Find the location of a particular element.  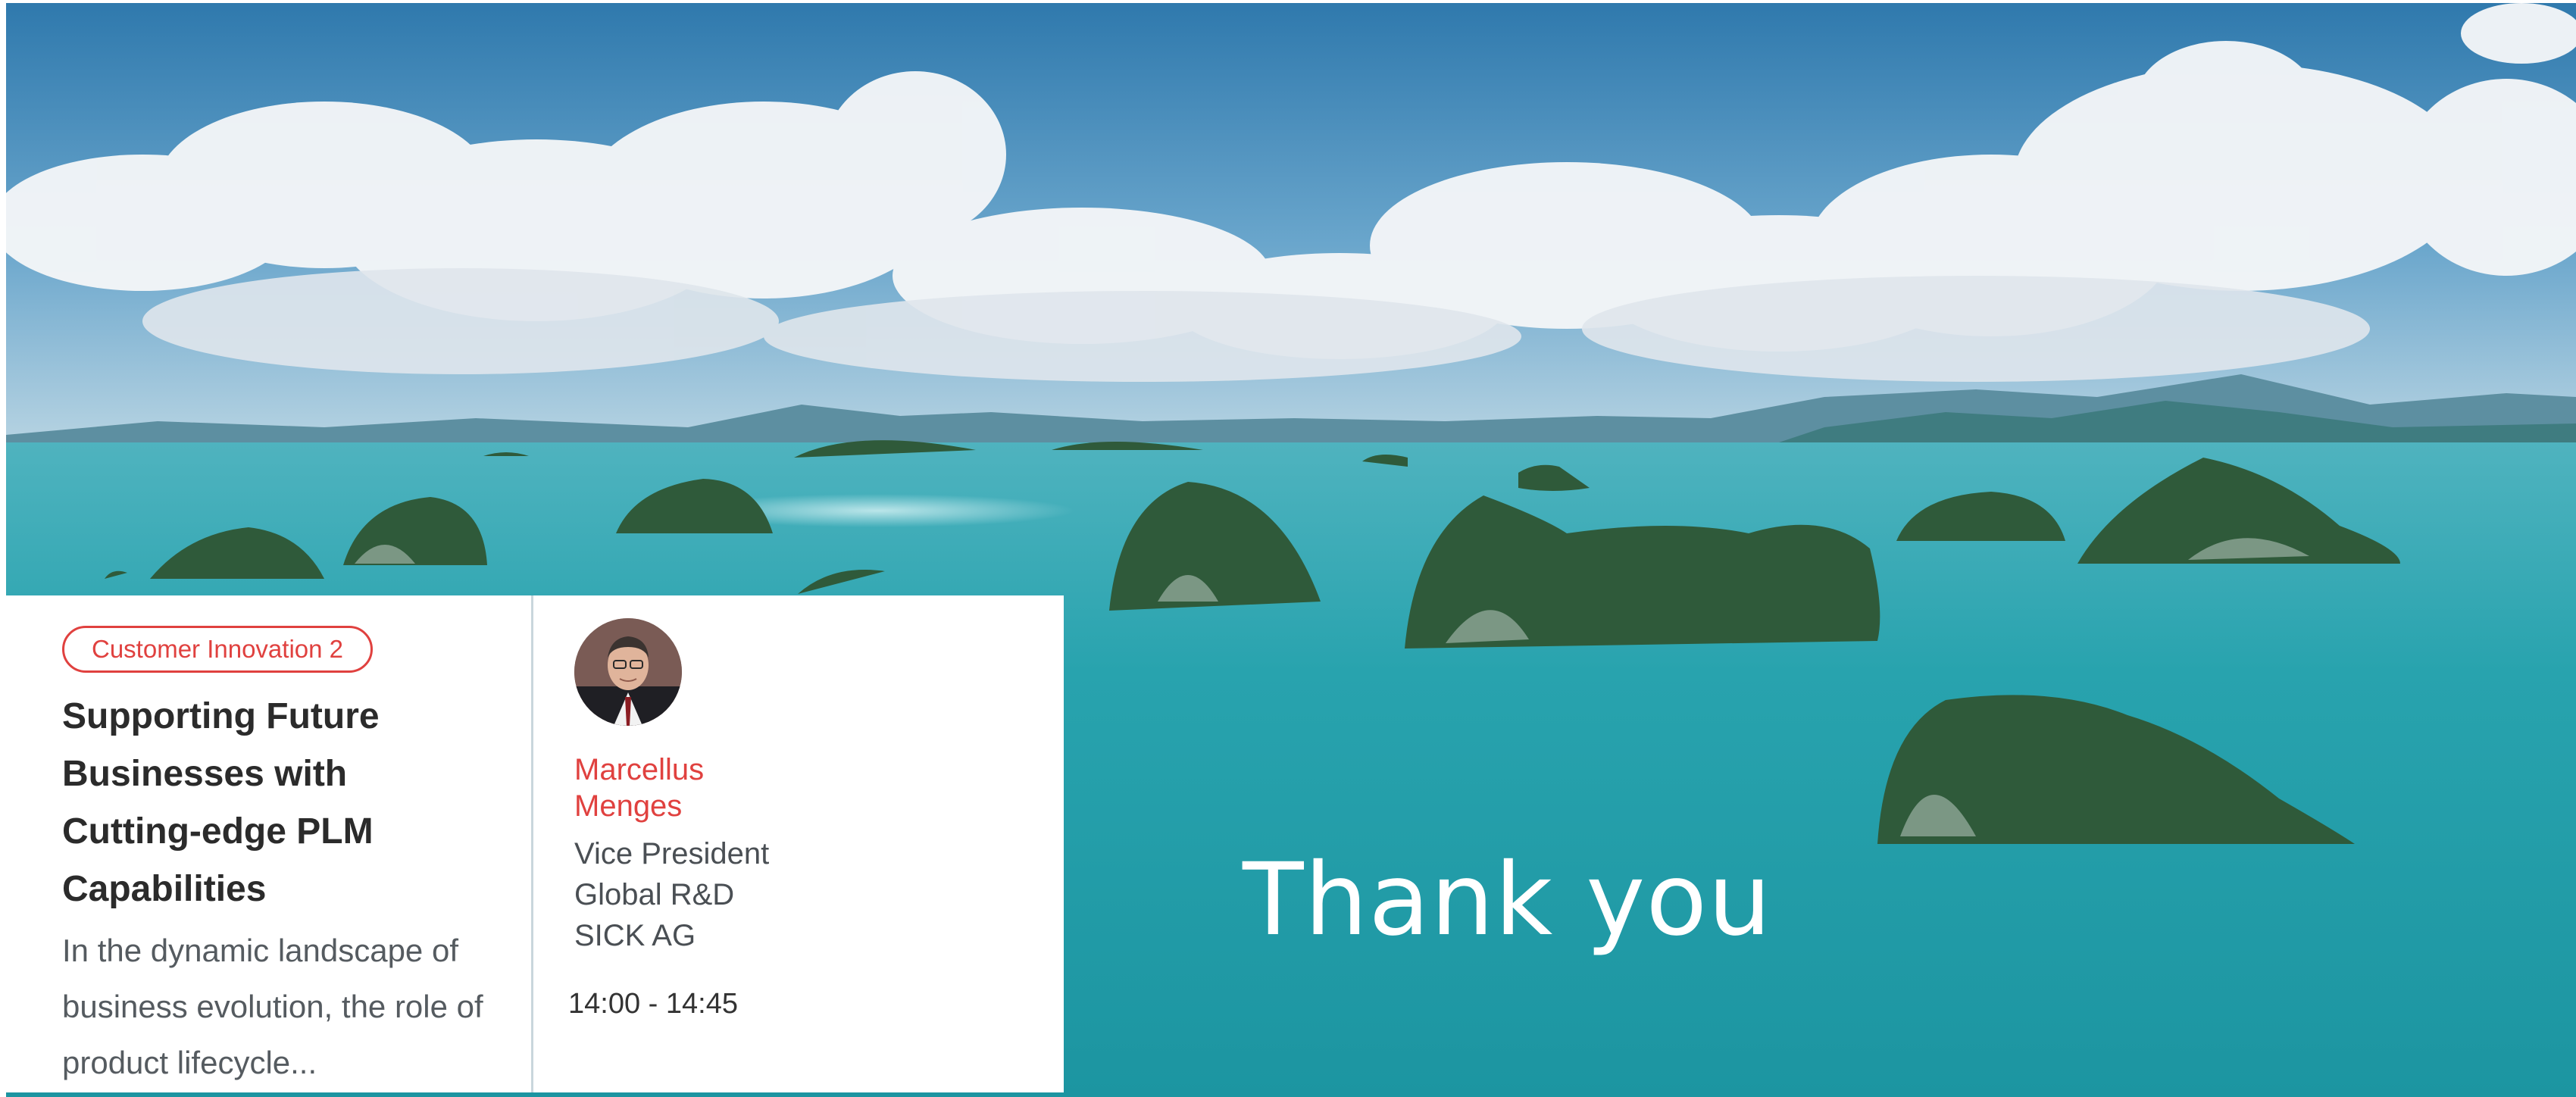

session-time: 14:00 - 14:45 is located at coordinates (653, 1004).